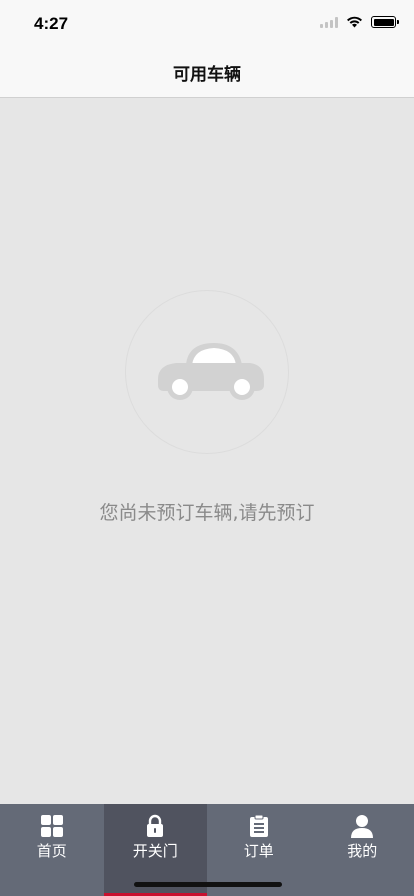 Image resolution: width=414 pixels, height=896 pixels. I want to click on status-time: 4:27, so click(51, 23).